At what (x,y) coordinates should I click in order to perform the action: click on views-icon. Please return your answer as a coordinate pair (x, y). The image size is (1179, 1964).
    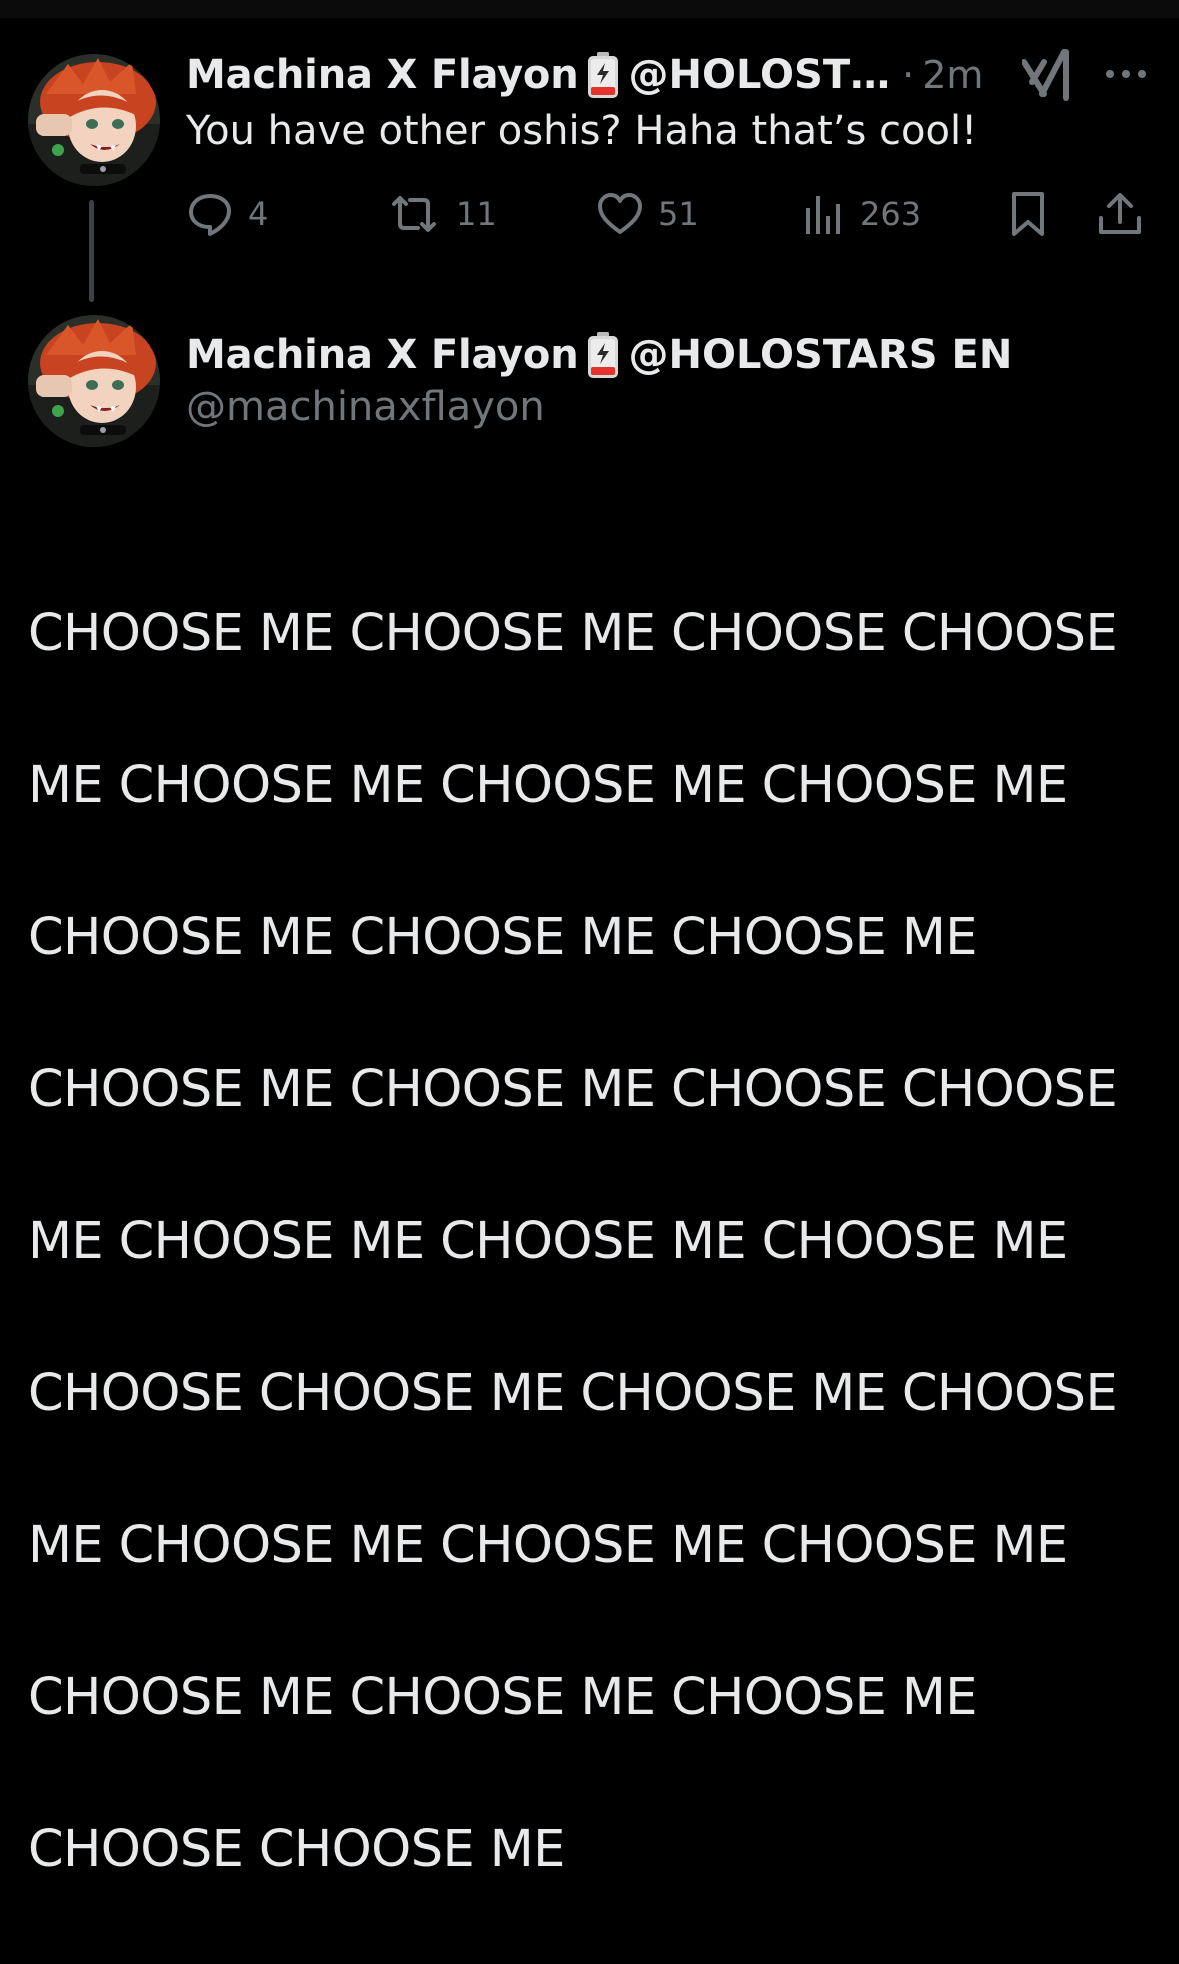
    Looking at the image, I should click on (823, 215).